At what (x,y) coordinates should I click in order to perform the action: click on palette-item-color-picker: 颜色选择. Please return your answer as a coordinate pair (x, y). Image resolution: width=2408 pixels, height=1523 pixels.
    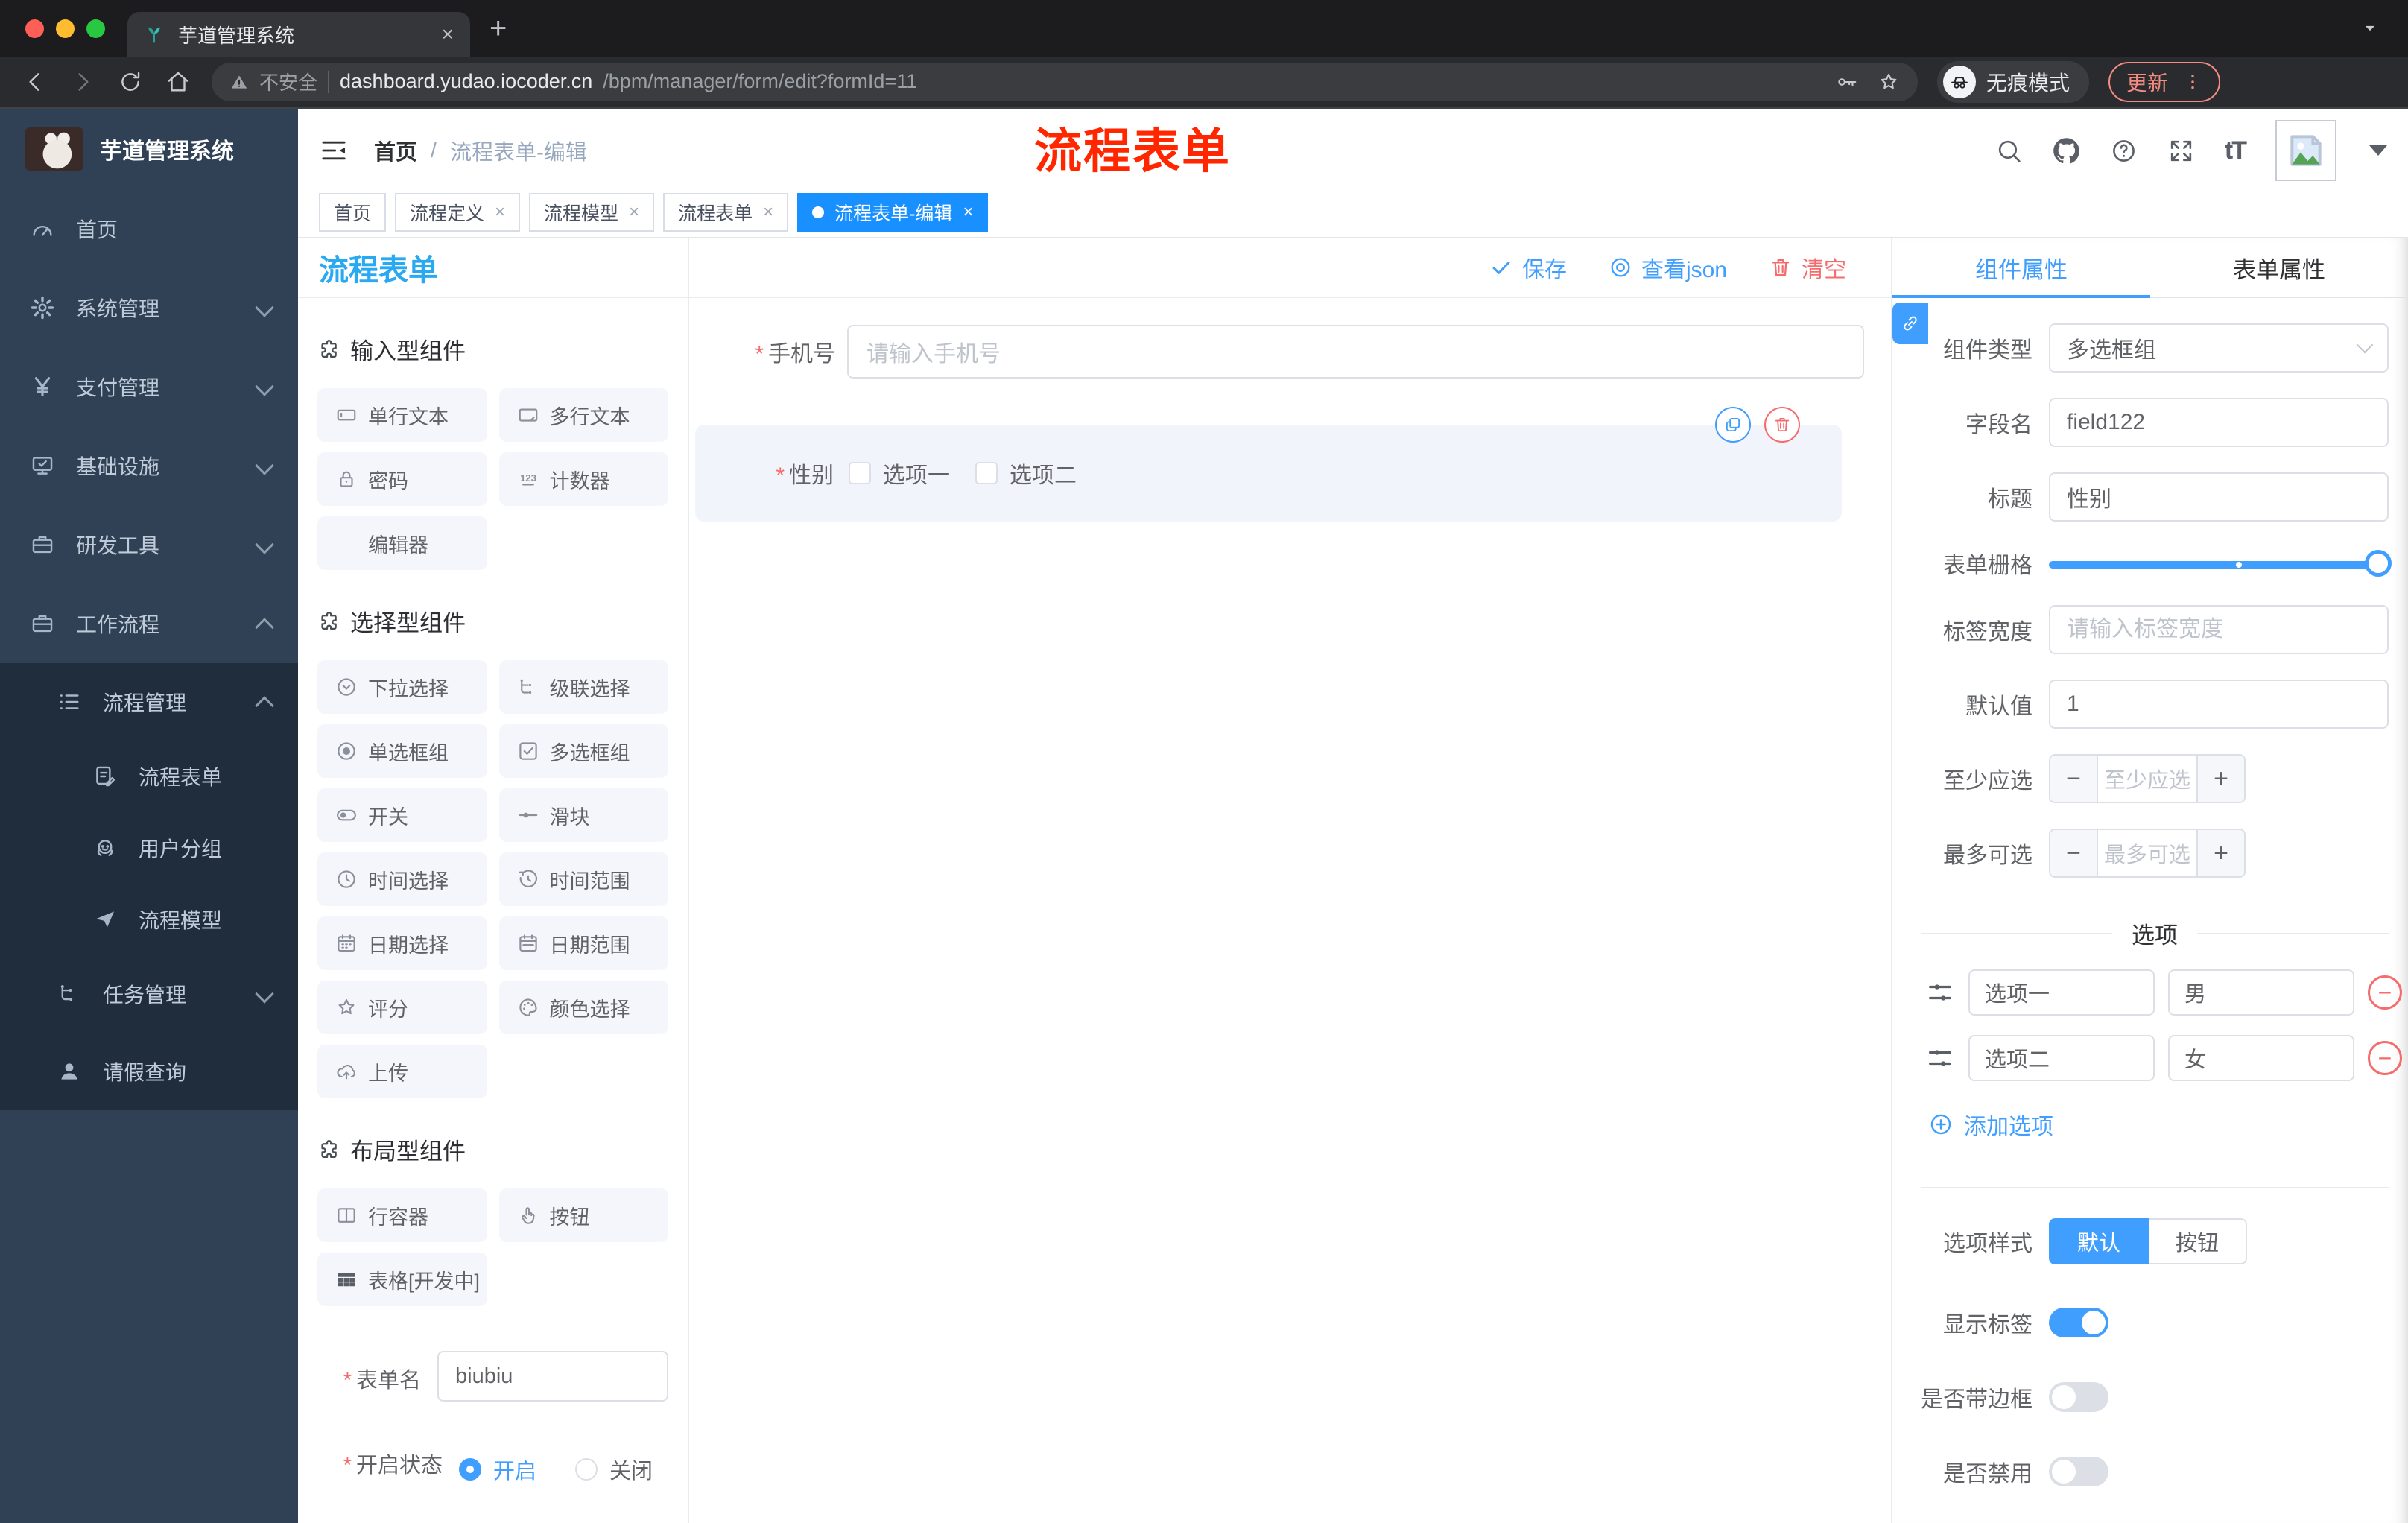
    Looking at the image, I should click on (583, 1008).